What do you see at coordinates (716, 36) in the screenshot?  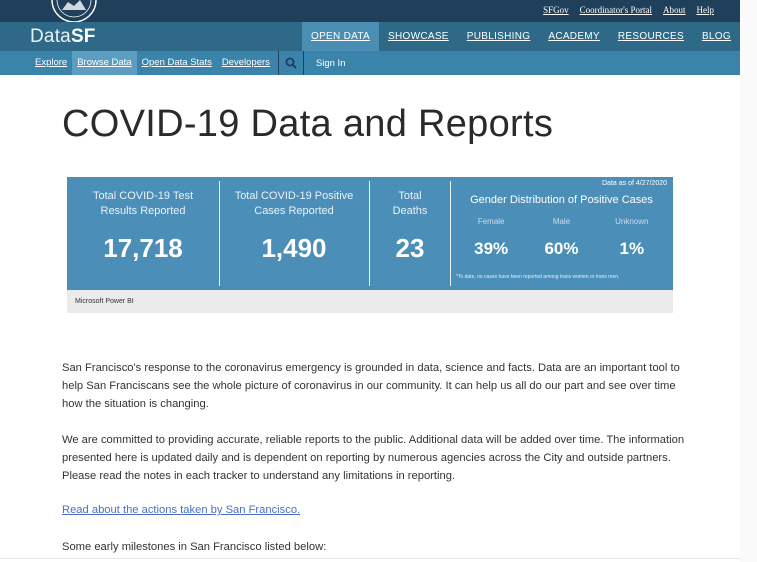 I see `main-nav-item-blog: BLOG` at bounding box center [716, 36].